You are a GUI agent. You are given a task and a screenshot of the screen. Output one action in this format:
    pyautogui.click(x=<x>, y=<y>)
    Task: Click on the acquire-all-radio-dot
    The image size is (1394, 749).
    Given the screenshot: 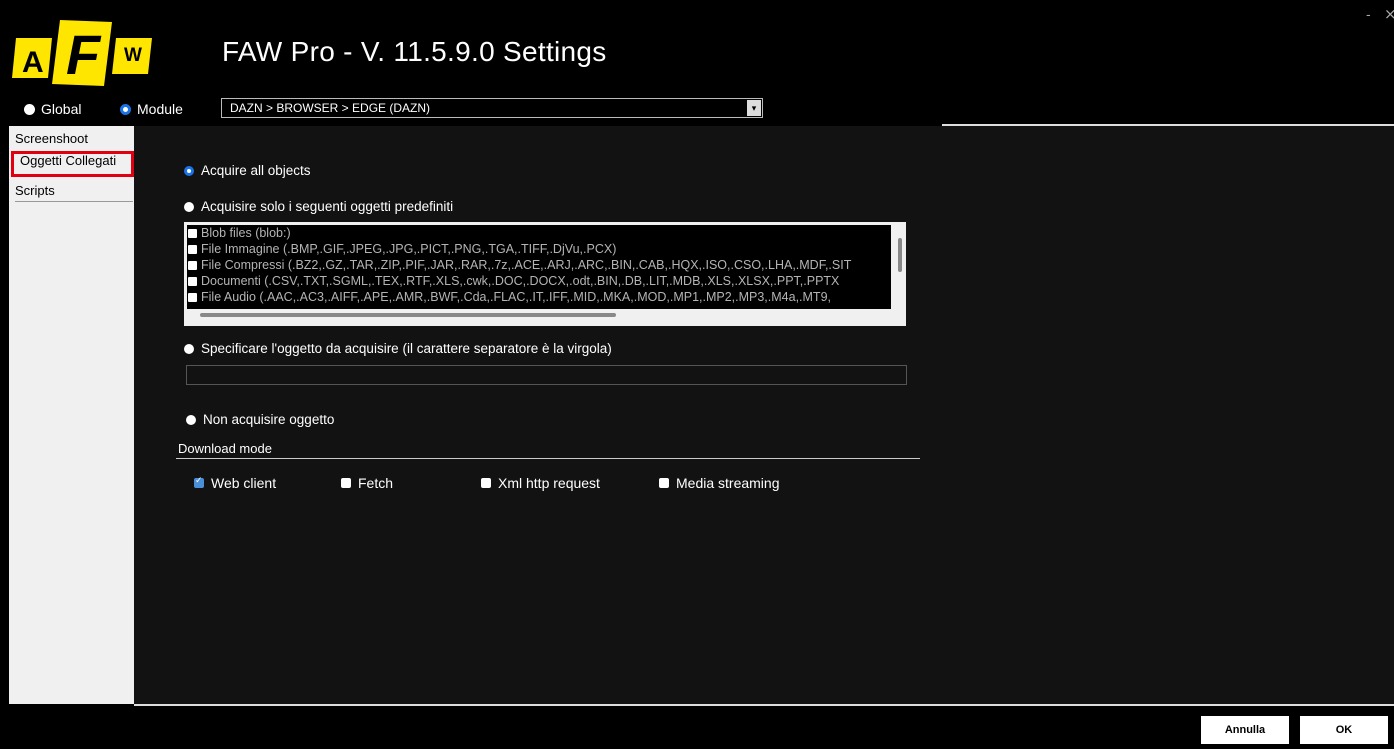 What is the action you would take?
    pyautogui.click(x=189, y=170)
    